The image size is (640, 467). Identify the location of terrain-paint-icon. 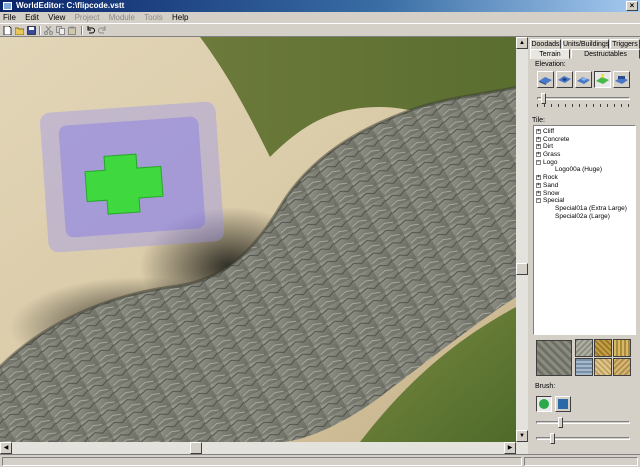
(602, 79).